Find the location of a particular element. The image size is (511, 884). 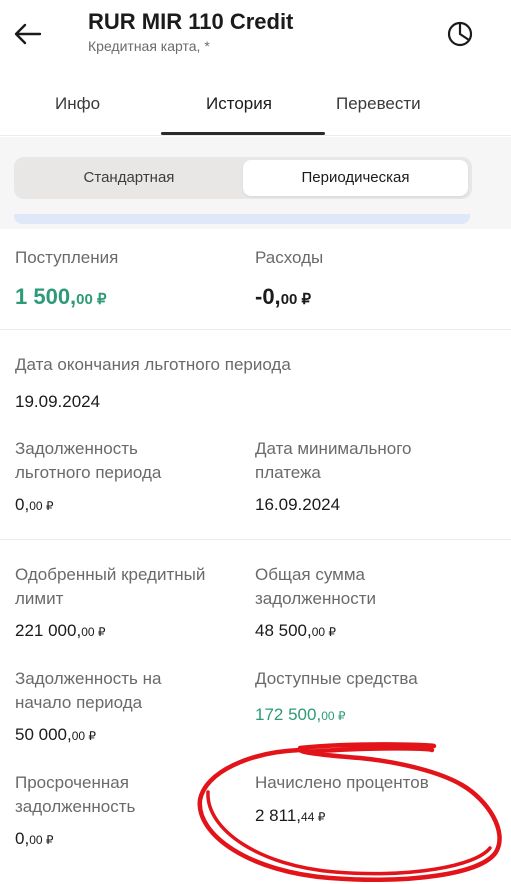

available-funds-label: Доступные средства is located at coordinates (336, 678).